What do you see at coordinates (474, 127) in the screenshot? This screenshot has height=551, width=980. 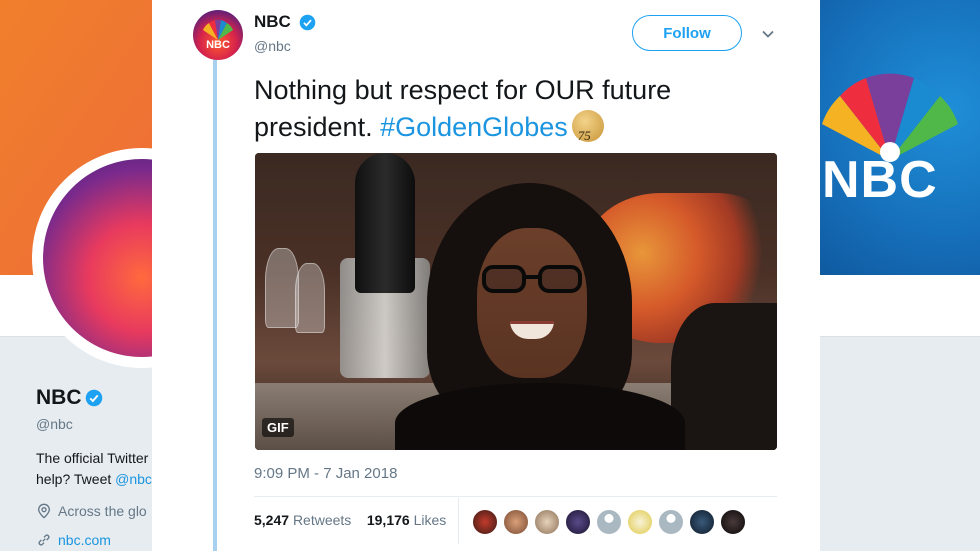 I see `hashtag-link: #GoldenGlobes` at bounding box center [474, 127].